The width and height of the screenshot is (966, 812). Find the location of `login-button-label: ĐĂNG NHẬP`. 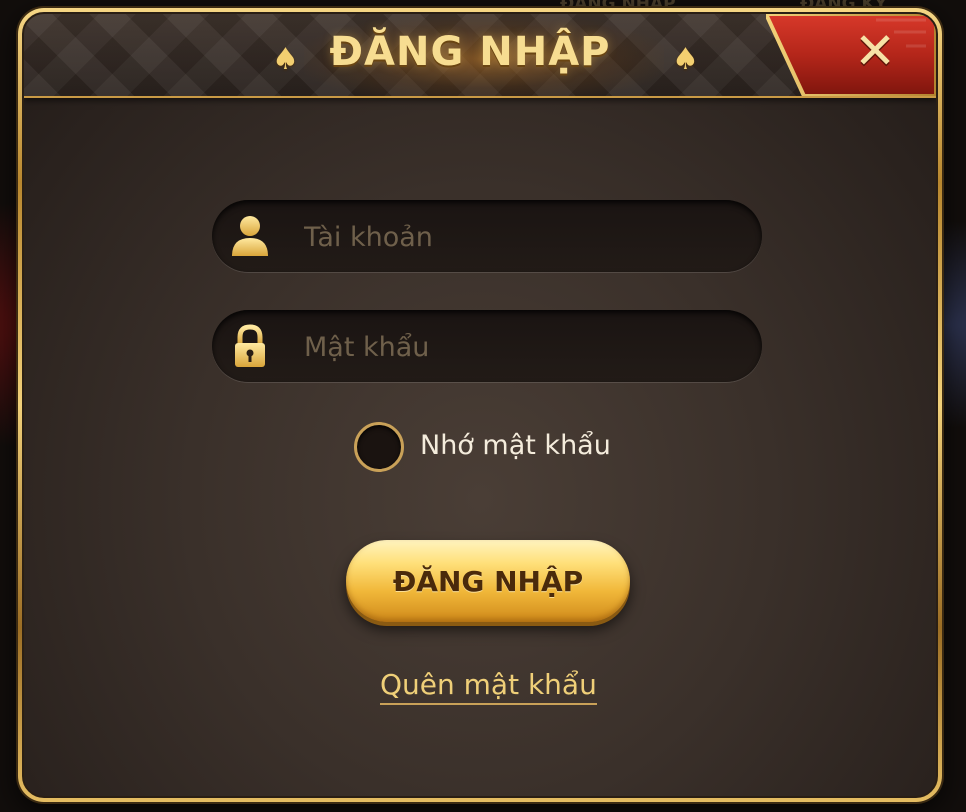

login-button-label: ĐĂNG NHẬP is located at coordinates (488, 581).